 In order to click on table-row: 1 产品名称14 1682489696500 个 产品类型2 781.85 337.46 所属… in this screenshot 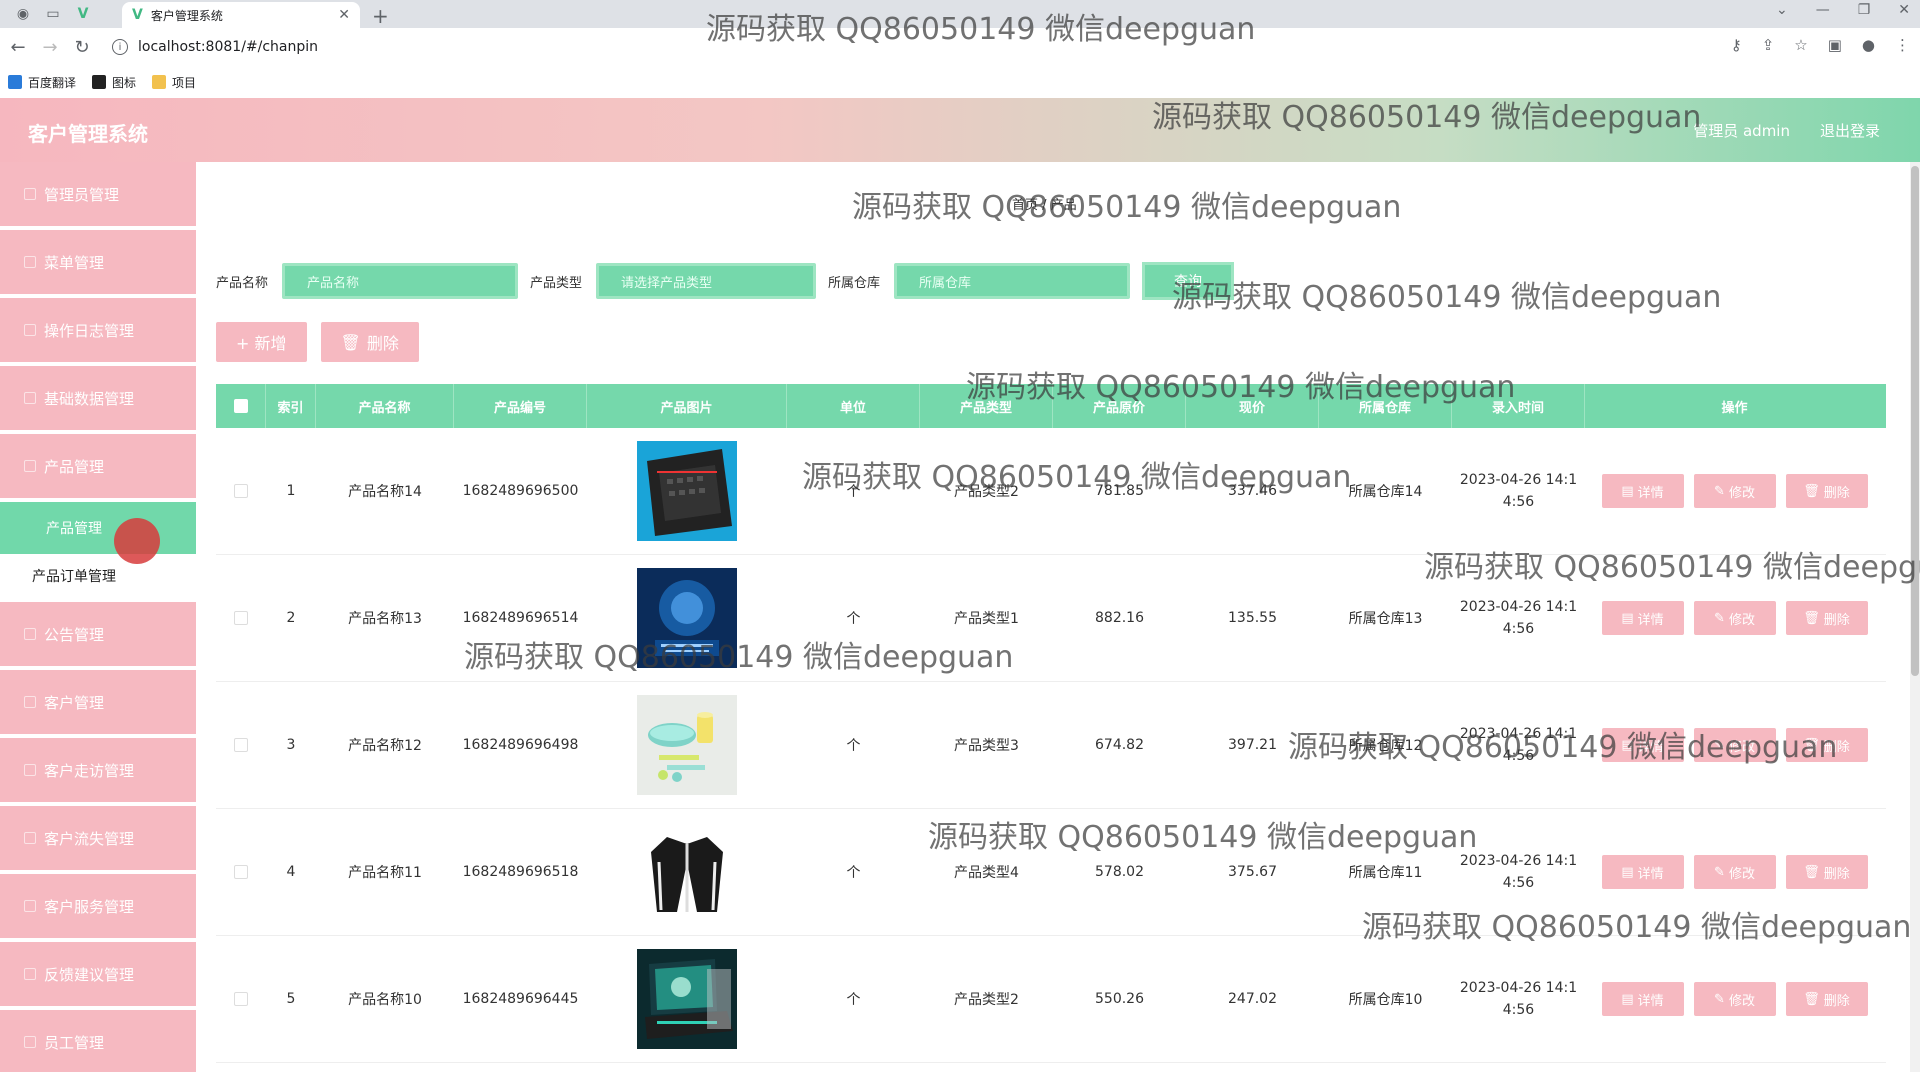, I will do `click(1051, 491)`.